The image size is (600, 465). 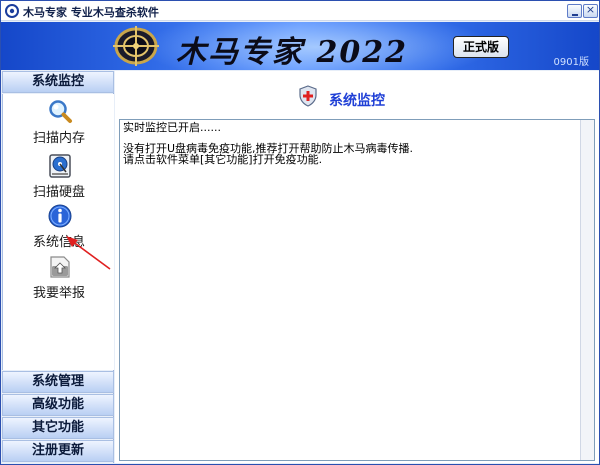 I want to click on log-scrollbar, so click(x=587, y=290).